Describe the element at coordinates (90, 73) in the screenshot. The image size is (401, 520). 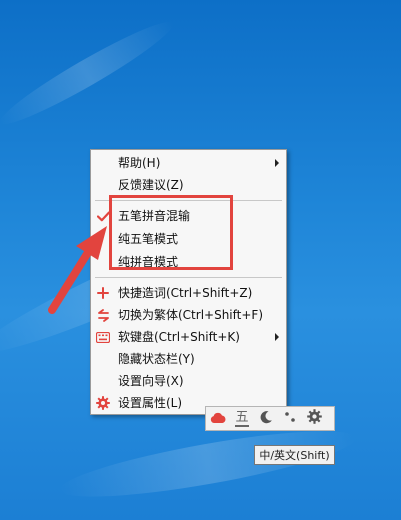
I see `desktop-light-streak` at that location.